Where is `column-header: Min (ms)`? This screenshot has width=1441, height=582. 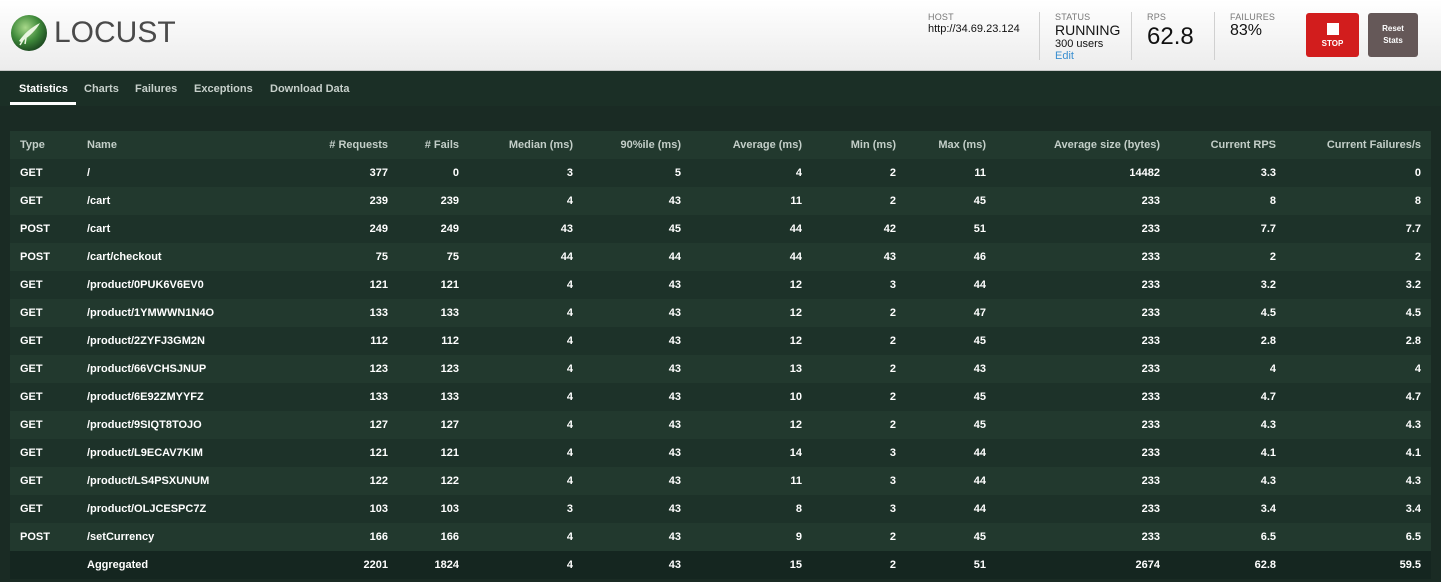 column-header: Min (ms) is located at coordinates (859, 145).